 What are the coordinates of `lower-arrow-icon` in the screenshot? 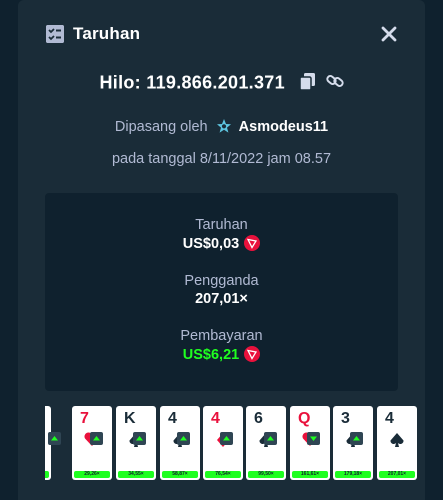 It's located at (313, 438).